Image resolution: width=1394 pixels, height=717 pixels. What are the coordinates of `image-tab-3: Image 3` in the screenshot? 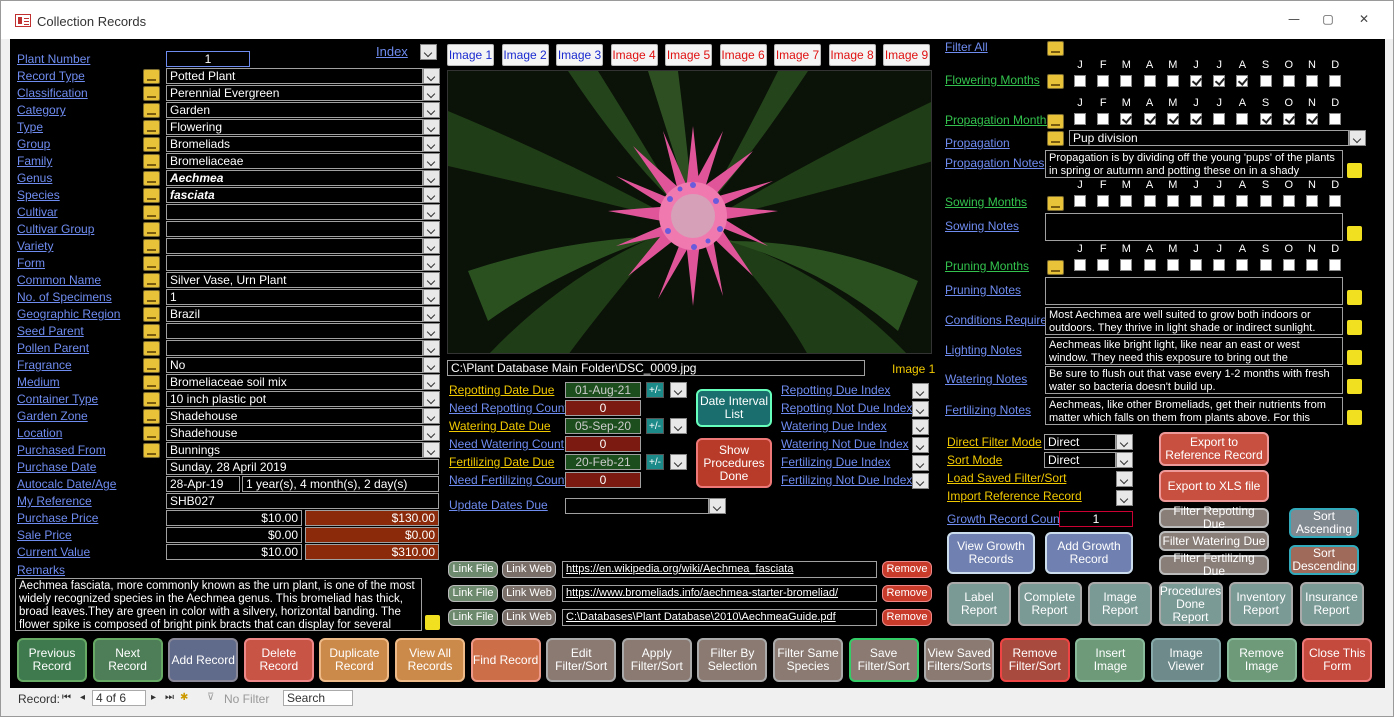 It's located at (579, 55).